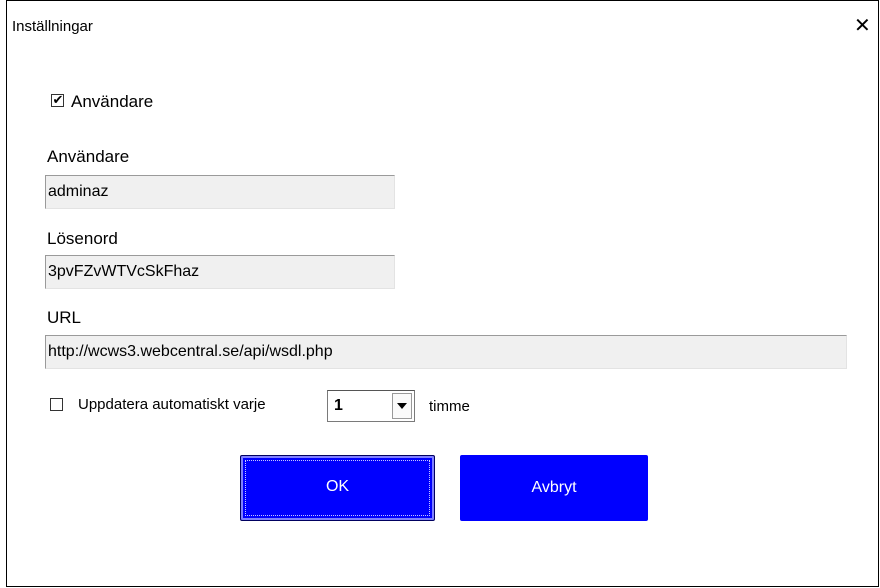 Image resolution: width=880 pixels, height=588 pixels. I want to click on close-icon: ✕, so click(862, 26).